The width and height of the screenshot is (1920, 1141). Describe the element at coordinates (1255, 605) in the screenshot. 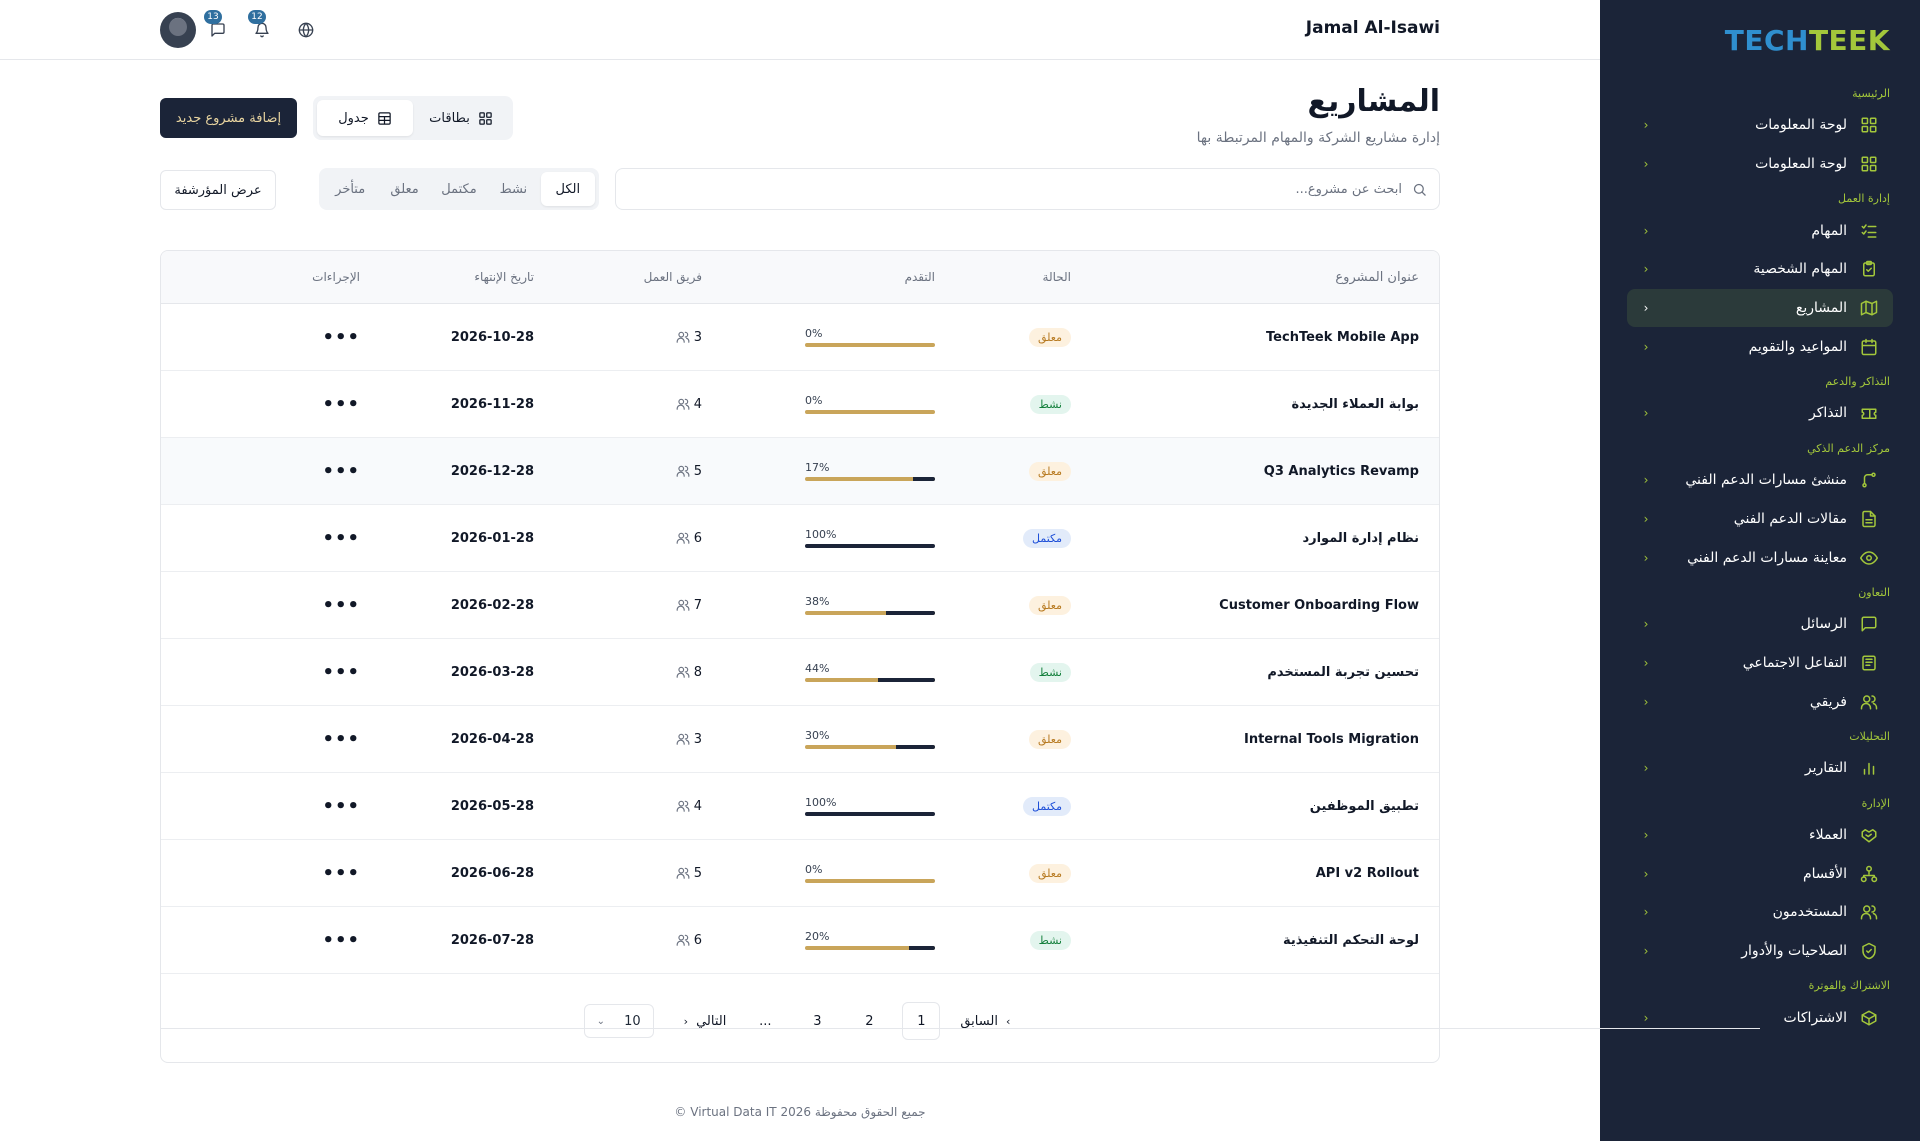

I see `project-title: Customer Onboarding Flow` at that location.